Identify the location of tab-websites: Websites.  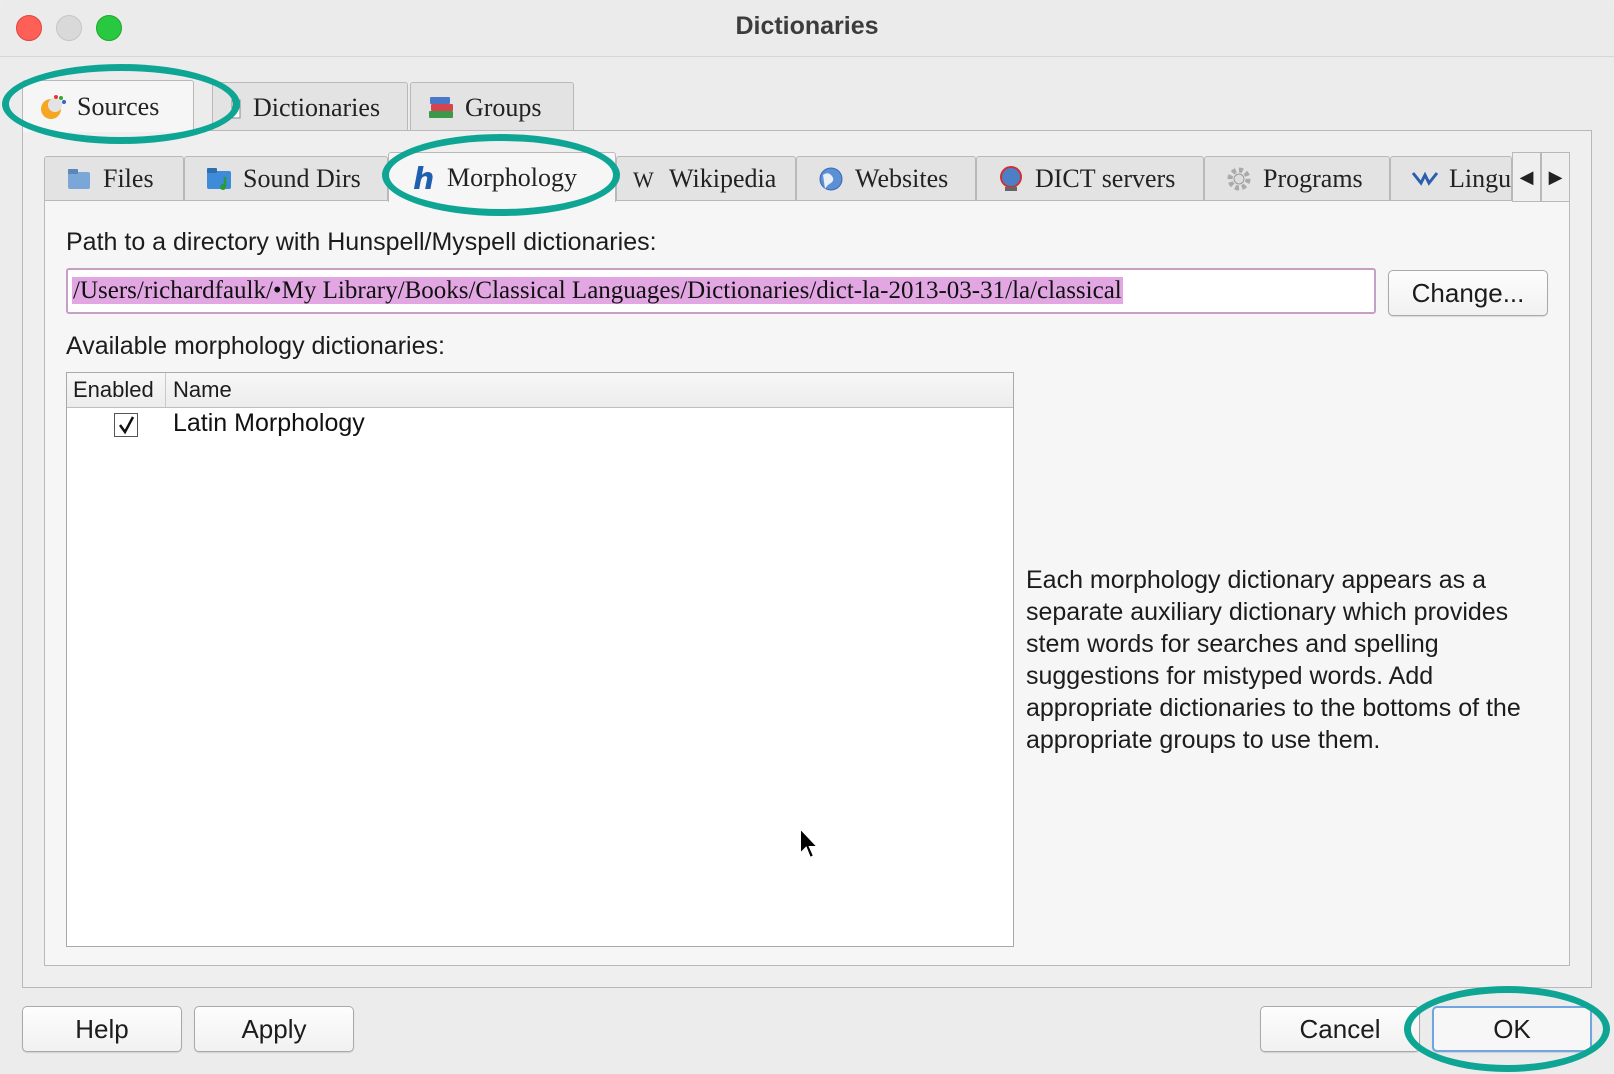
(886, 178).